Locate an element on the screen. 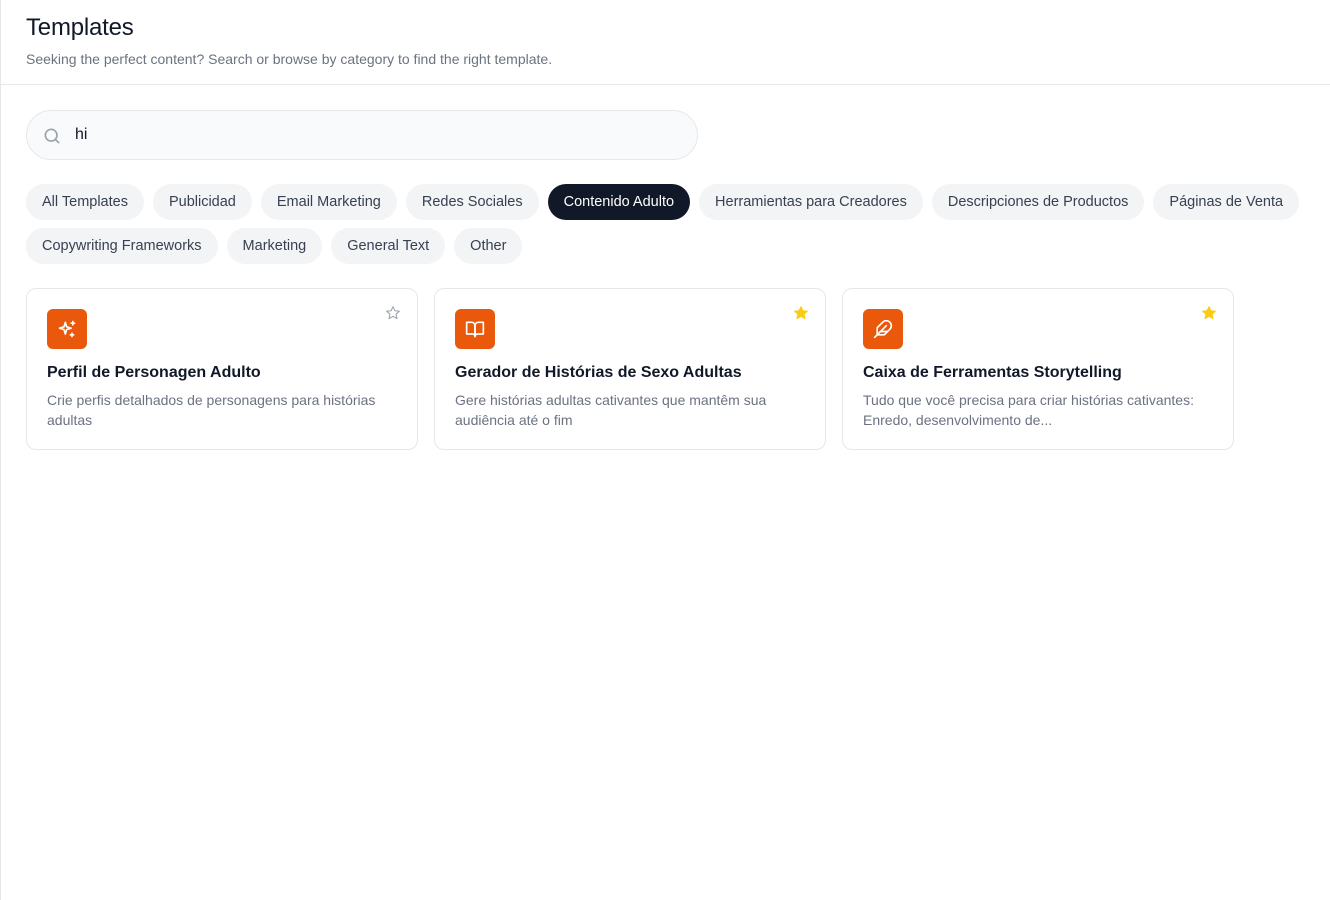 This screenshot has width=1330, height=900. category-chip-general-text: General Text is located at coordinates (388, 246).